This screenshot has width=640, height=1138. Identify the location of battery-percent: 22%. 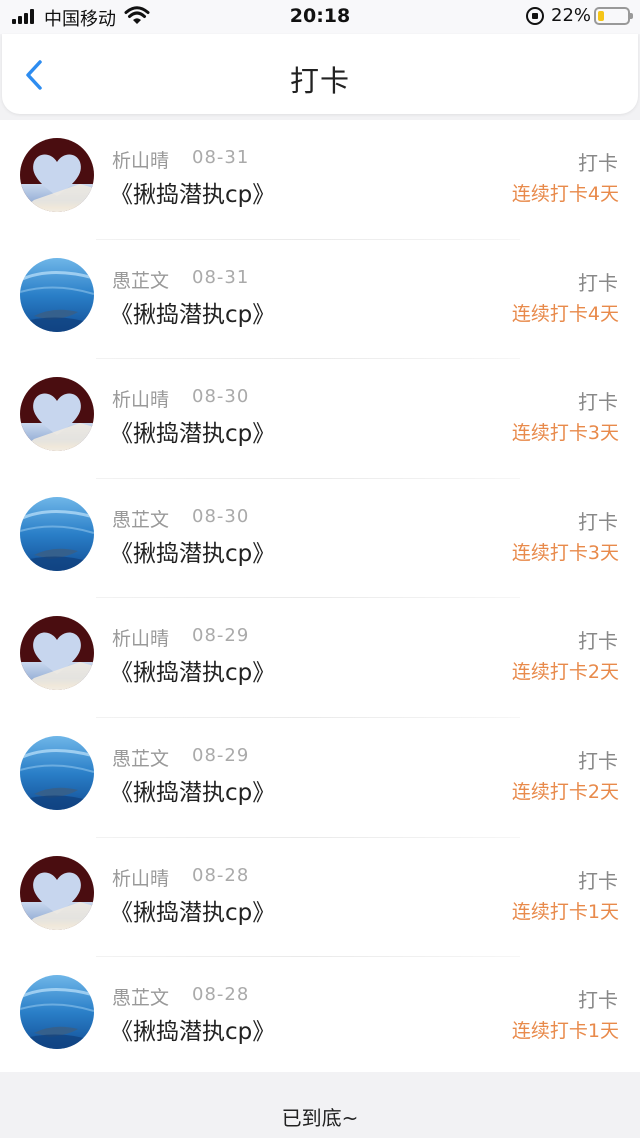
(571, 15).